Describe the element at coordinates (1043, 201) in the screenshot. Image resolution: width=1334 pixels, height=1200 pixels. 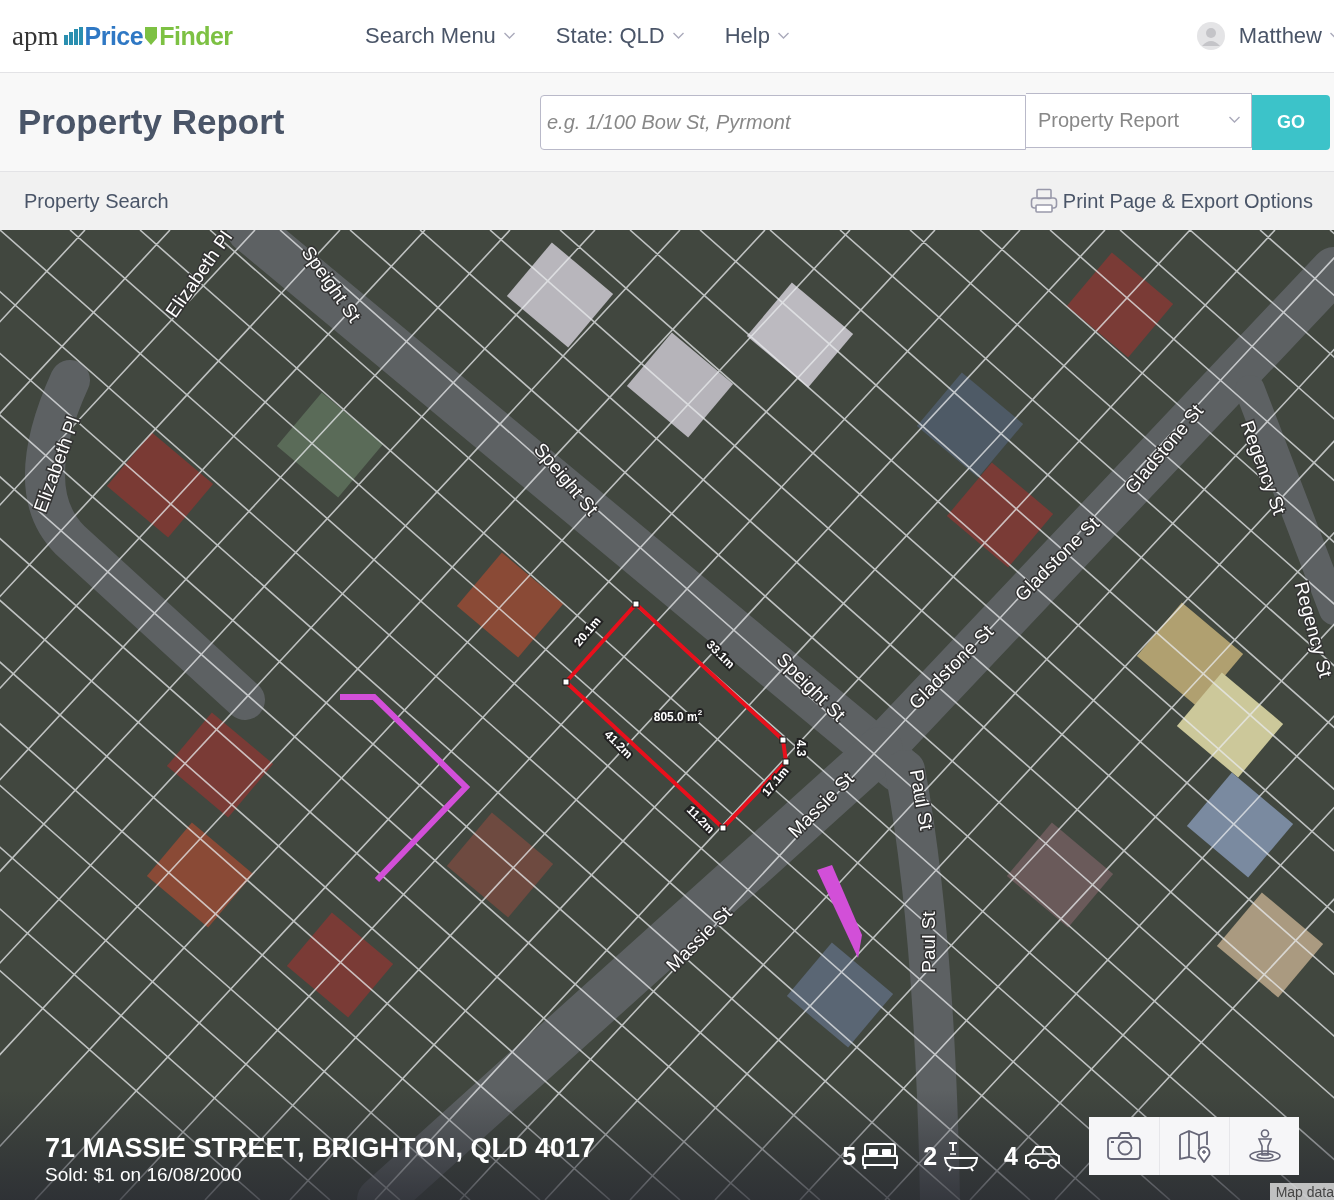
I see `printer-icon` at that location.